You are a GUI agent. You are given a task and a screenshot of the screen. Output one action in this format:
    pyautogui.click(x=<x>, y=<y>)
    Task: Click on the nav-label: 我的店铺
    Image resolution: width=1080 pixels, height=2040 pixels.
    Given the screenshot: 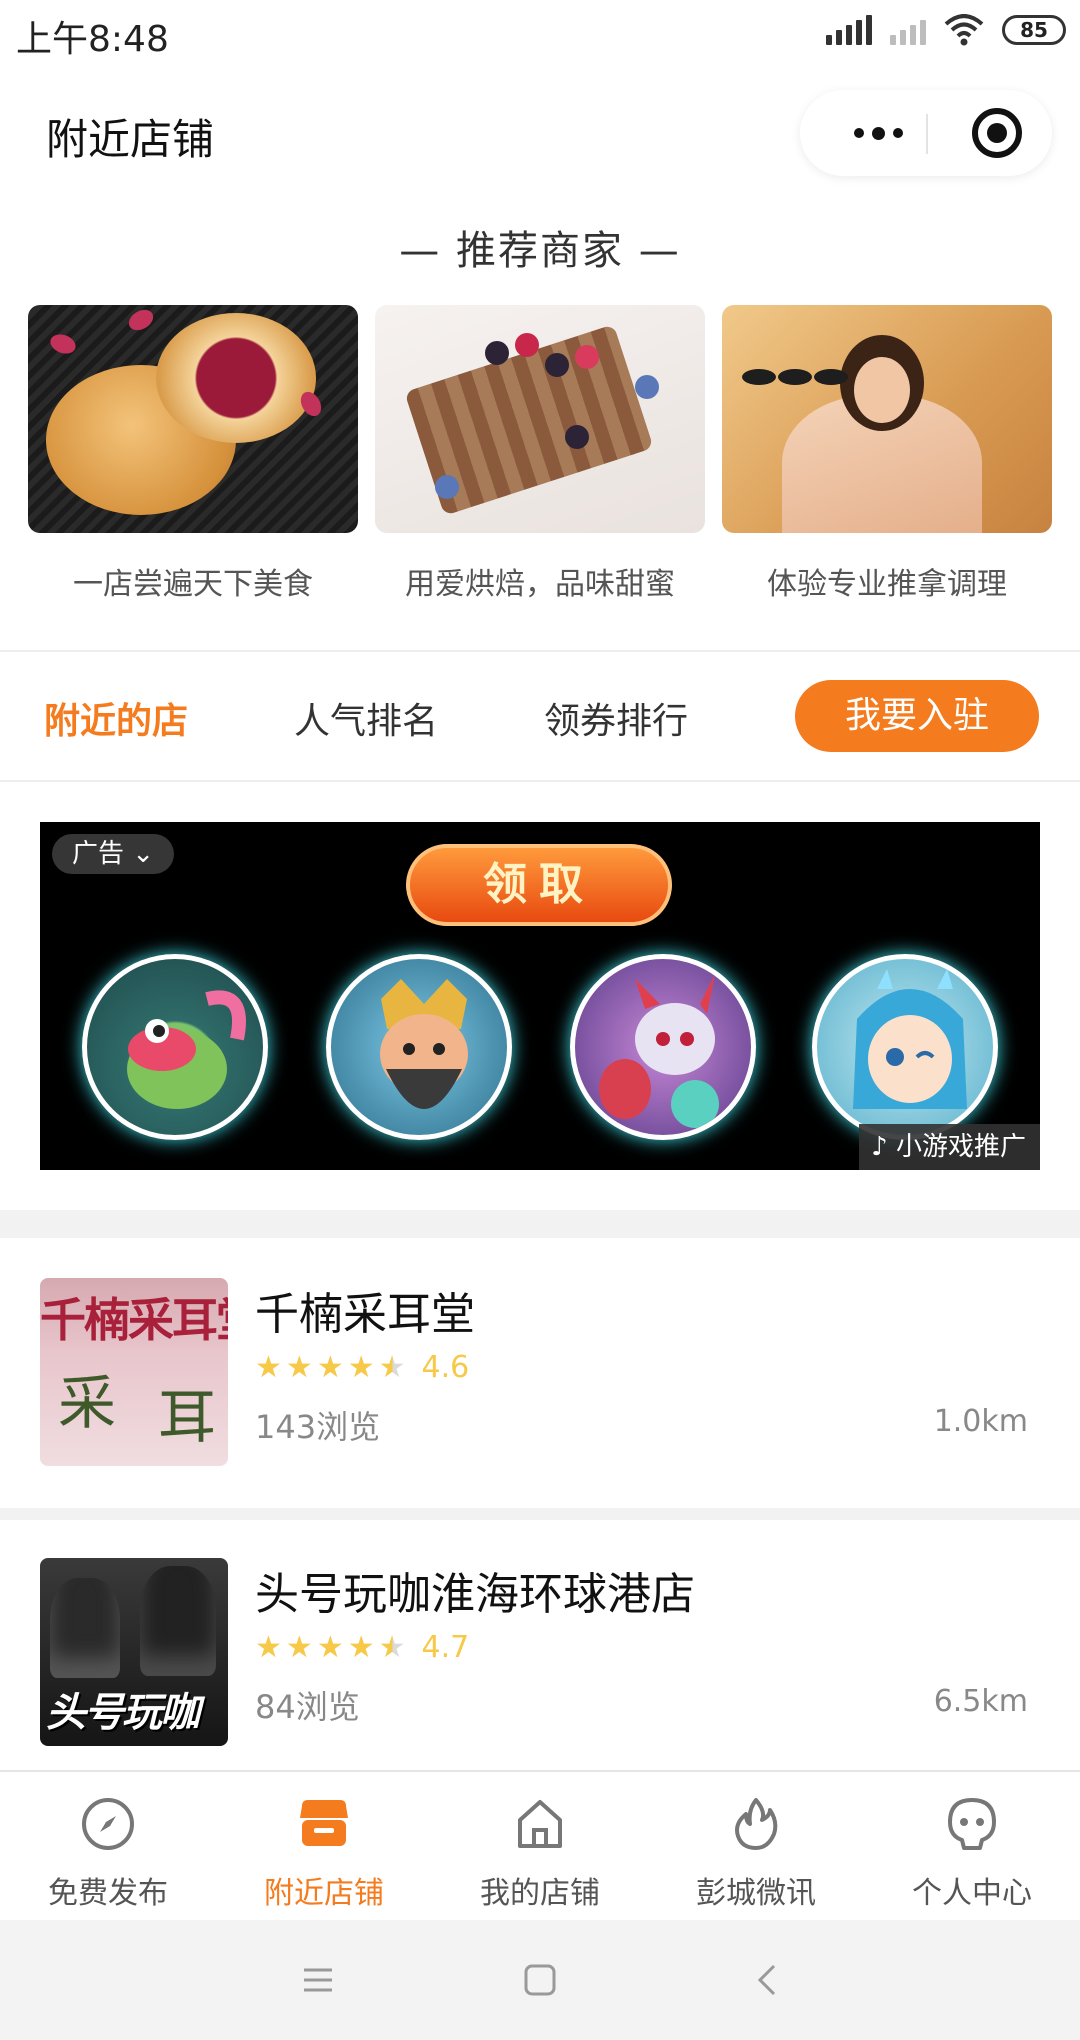 What is the action you would take?
    pyautogui.click(x=540, y=1893)
    